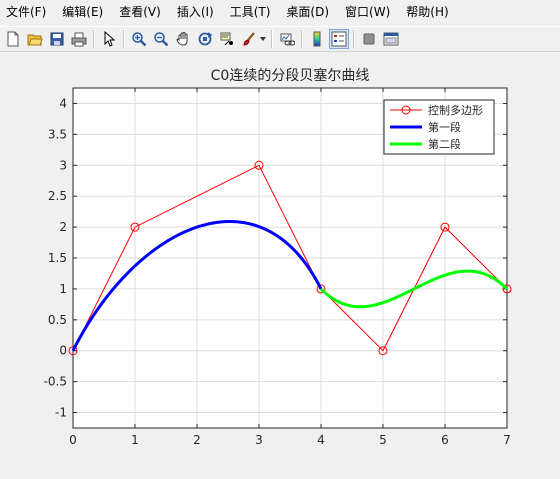 This screenshot has width=560, height=479. What do you see at coordinates (57, 258) in the screenshot?
I see `y-tick-label: 1.5` at bounding box center [57, 258].